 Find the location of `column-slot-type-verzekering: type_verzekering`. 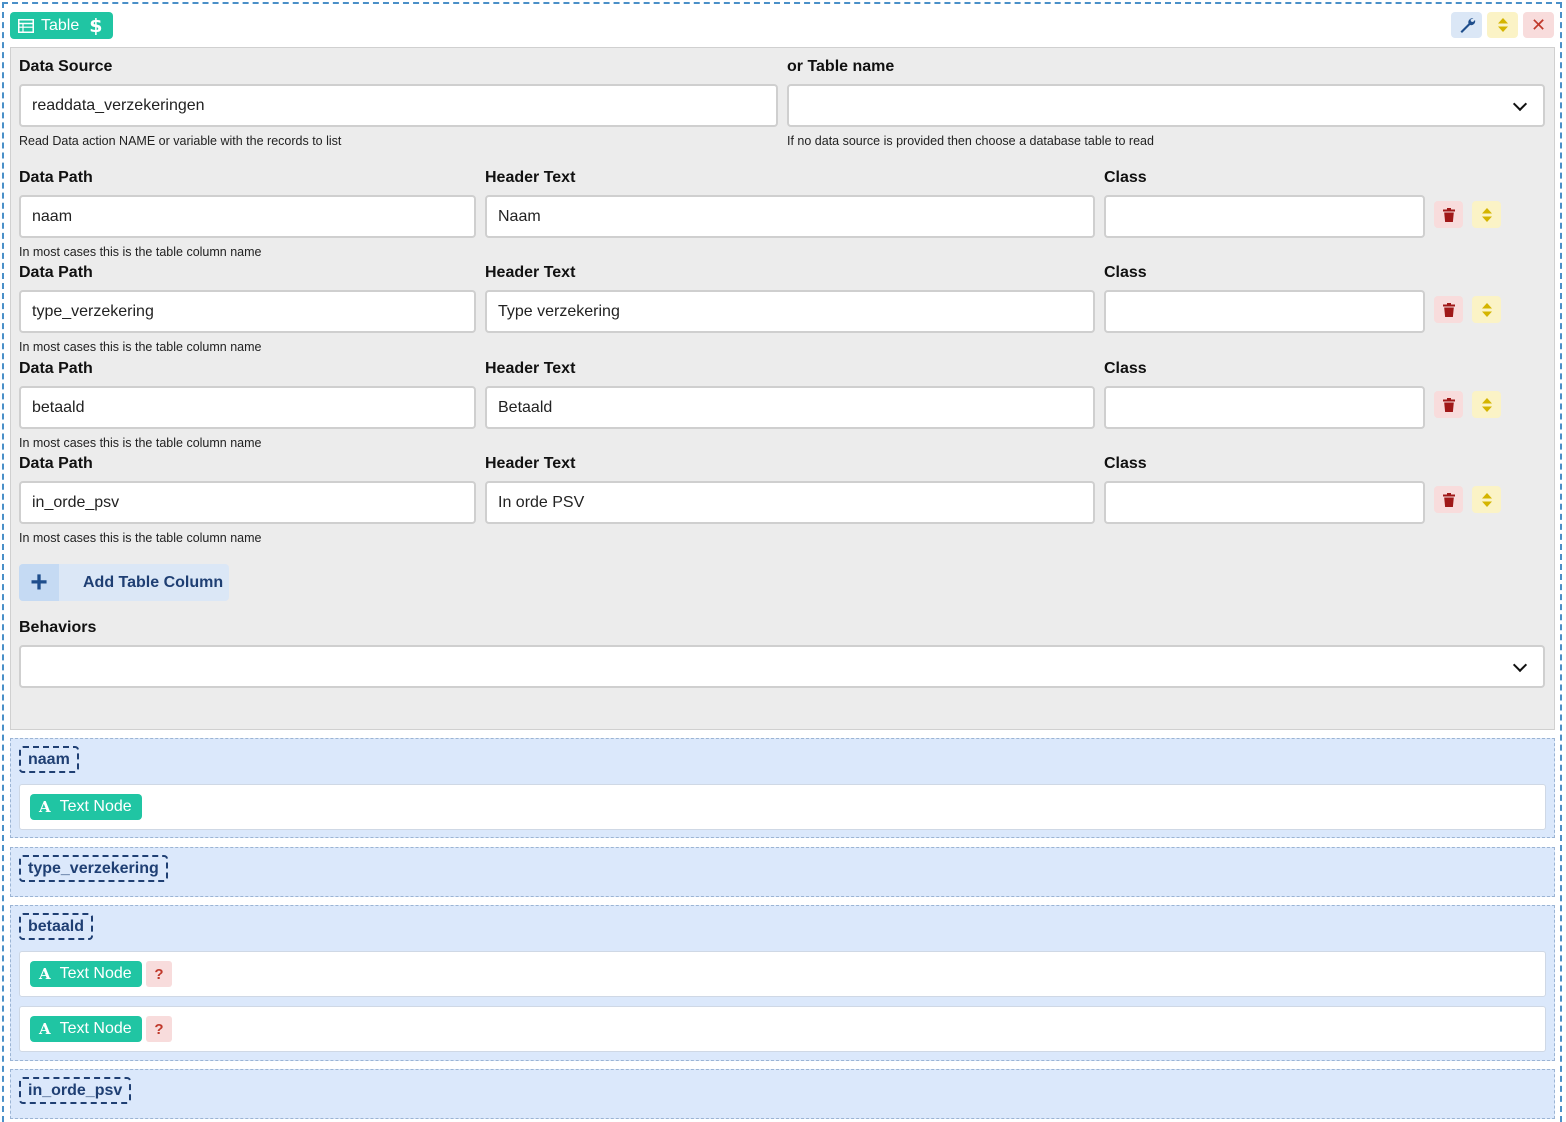

column-slot-type-verzekering: type_verzekering is located at coordinates (782, 872).